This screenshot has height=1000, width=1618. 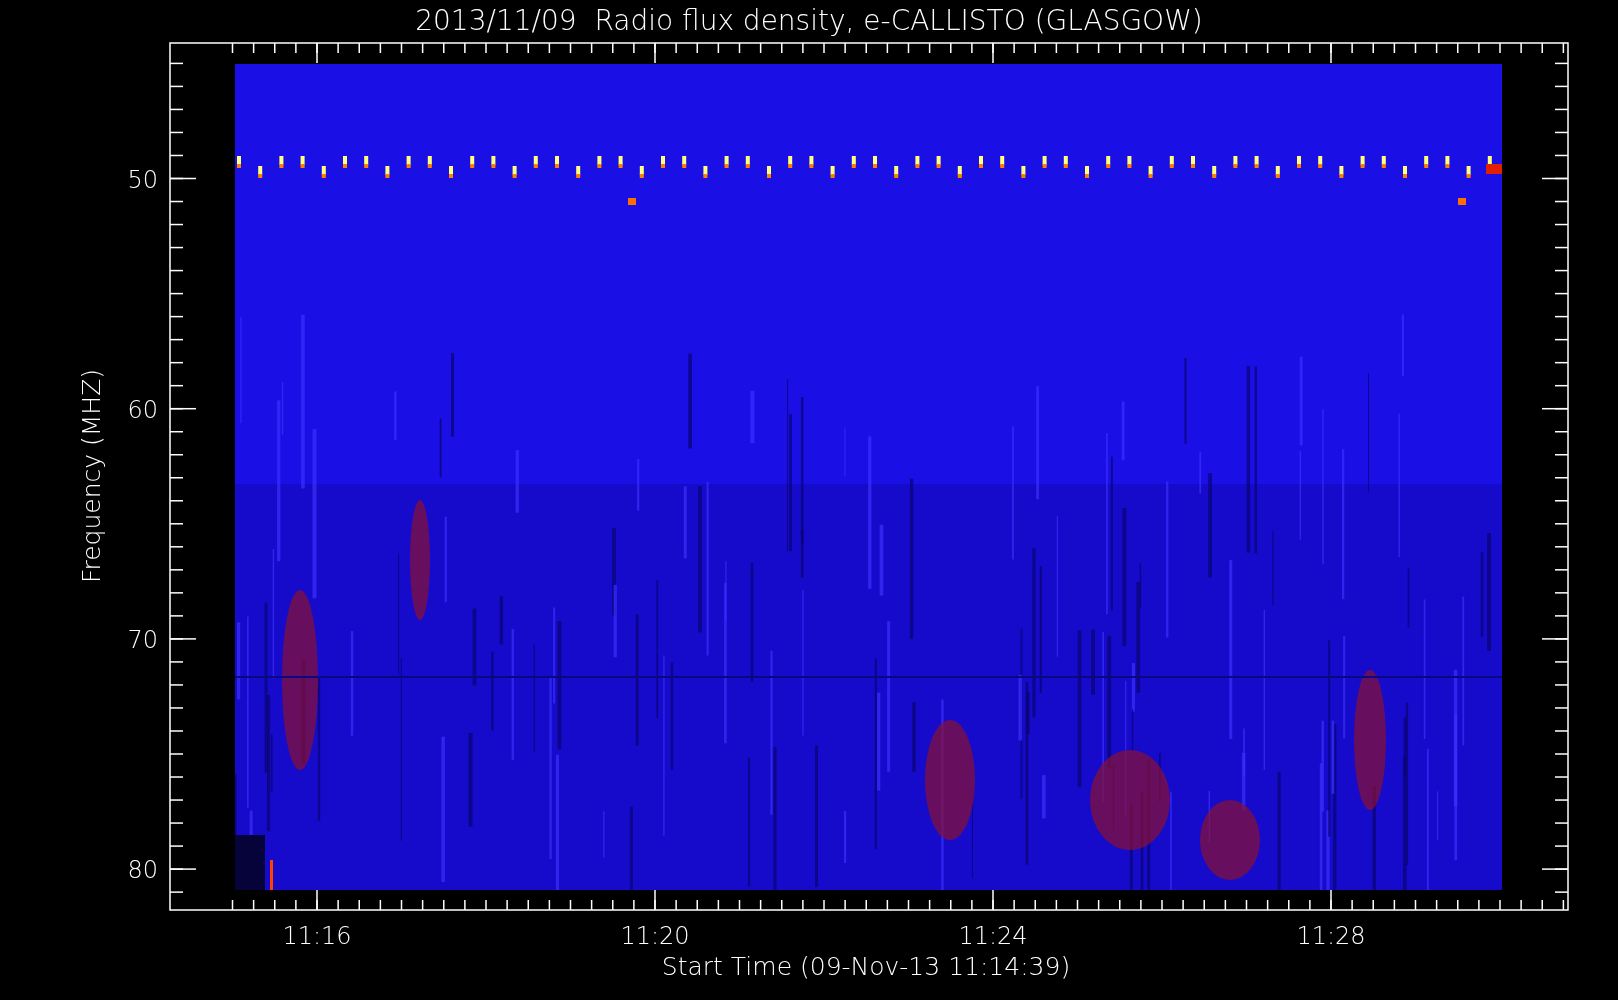 What do you see at coordinates (655, 936) in the screenshot?
I see `x-tick-label: 11:20` at bounding box center [655, 936].